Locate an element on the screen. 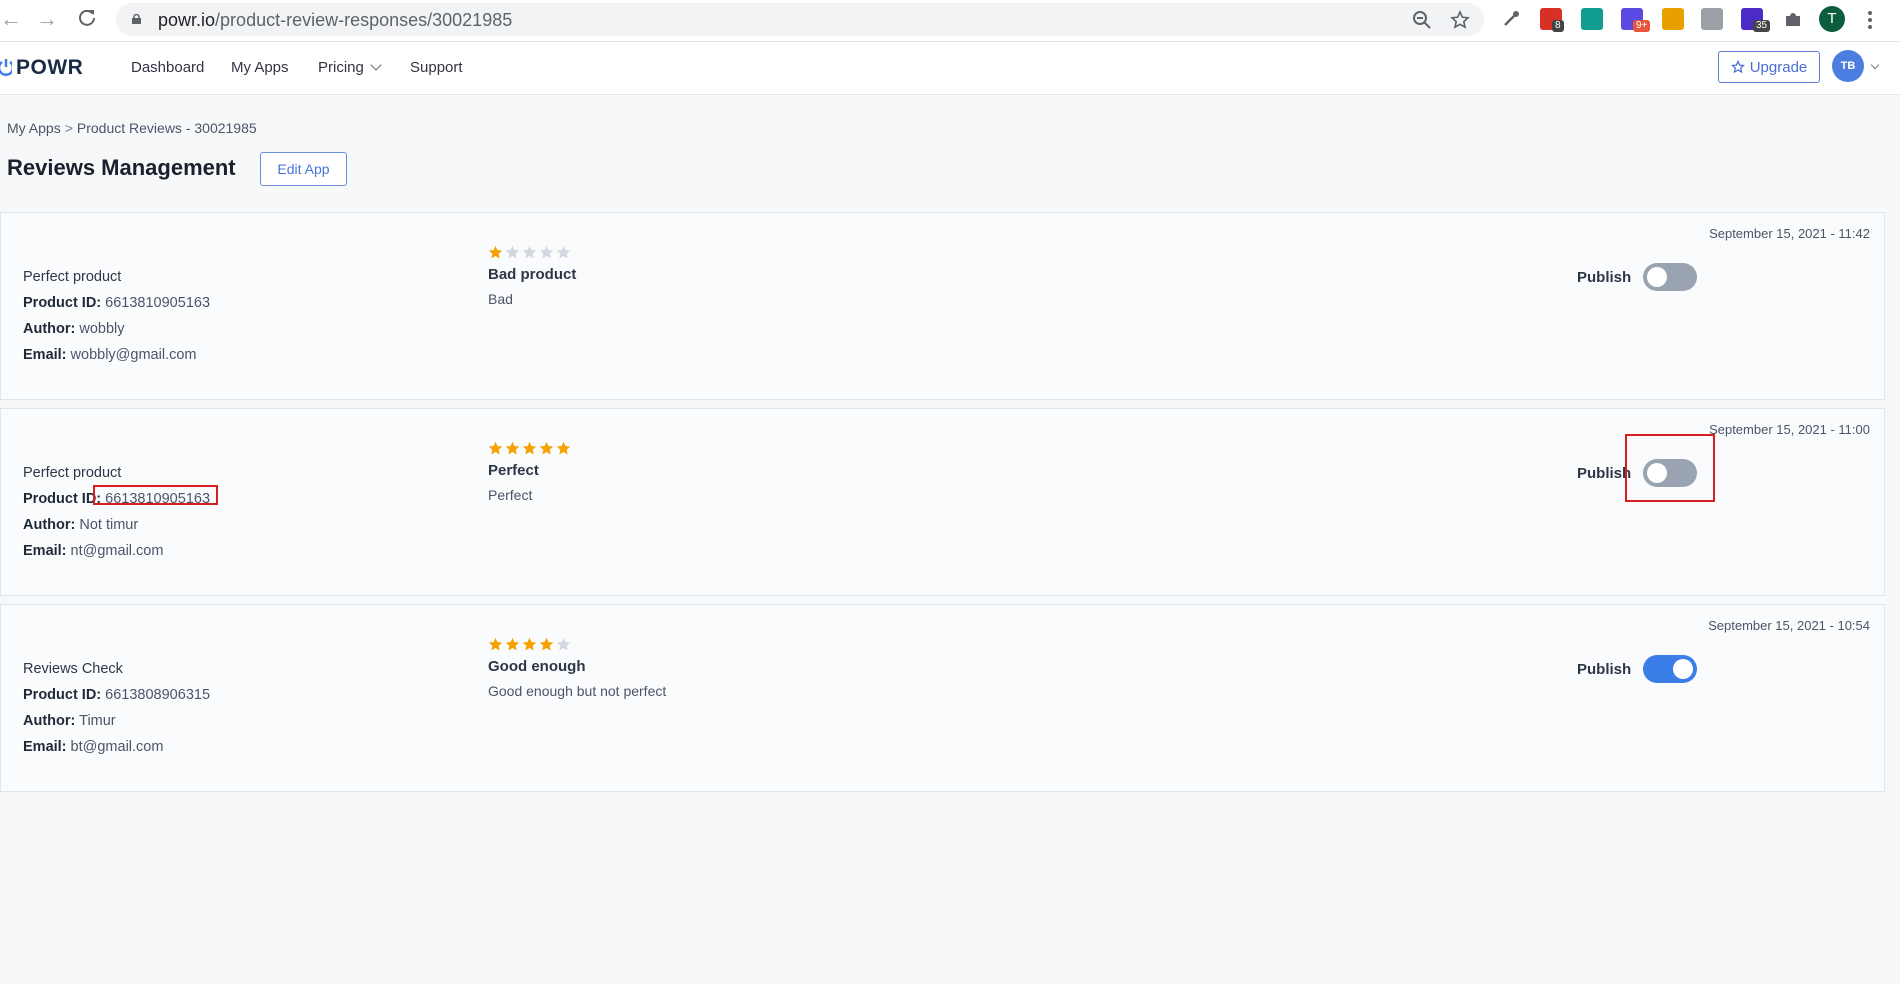 The height and width of the screenshot is (984, 1900). review-content: Perfect Perfect is located at coordinates (529, 472).